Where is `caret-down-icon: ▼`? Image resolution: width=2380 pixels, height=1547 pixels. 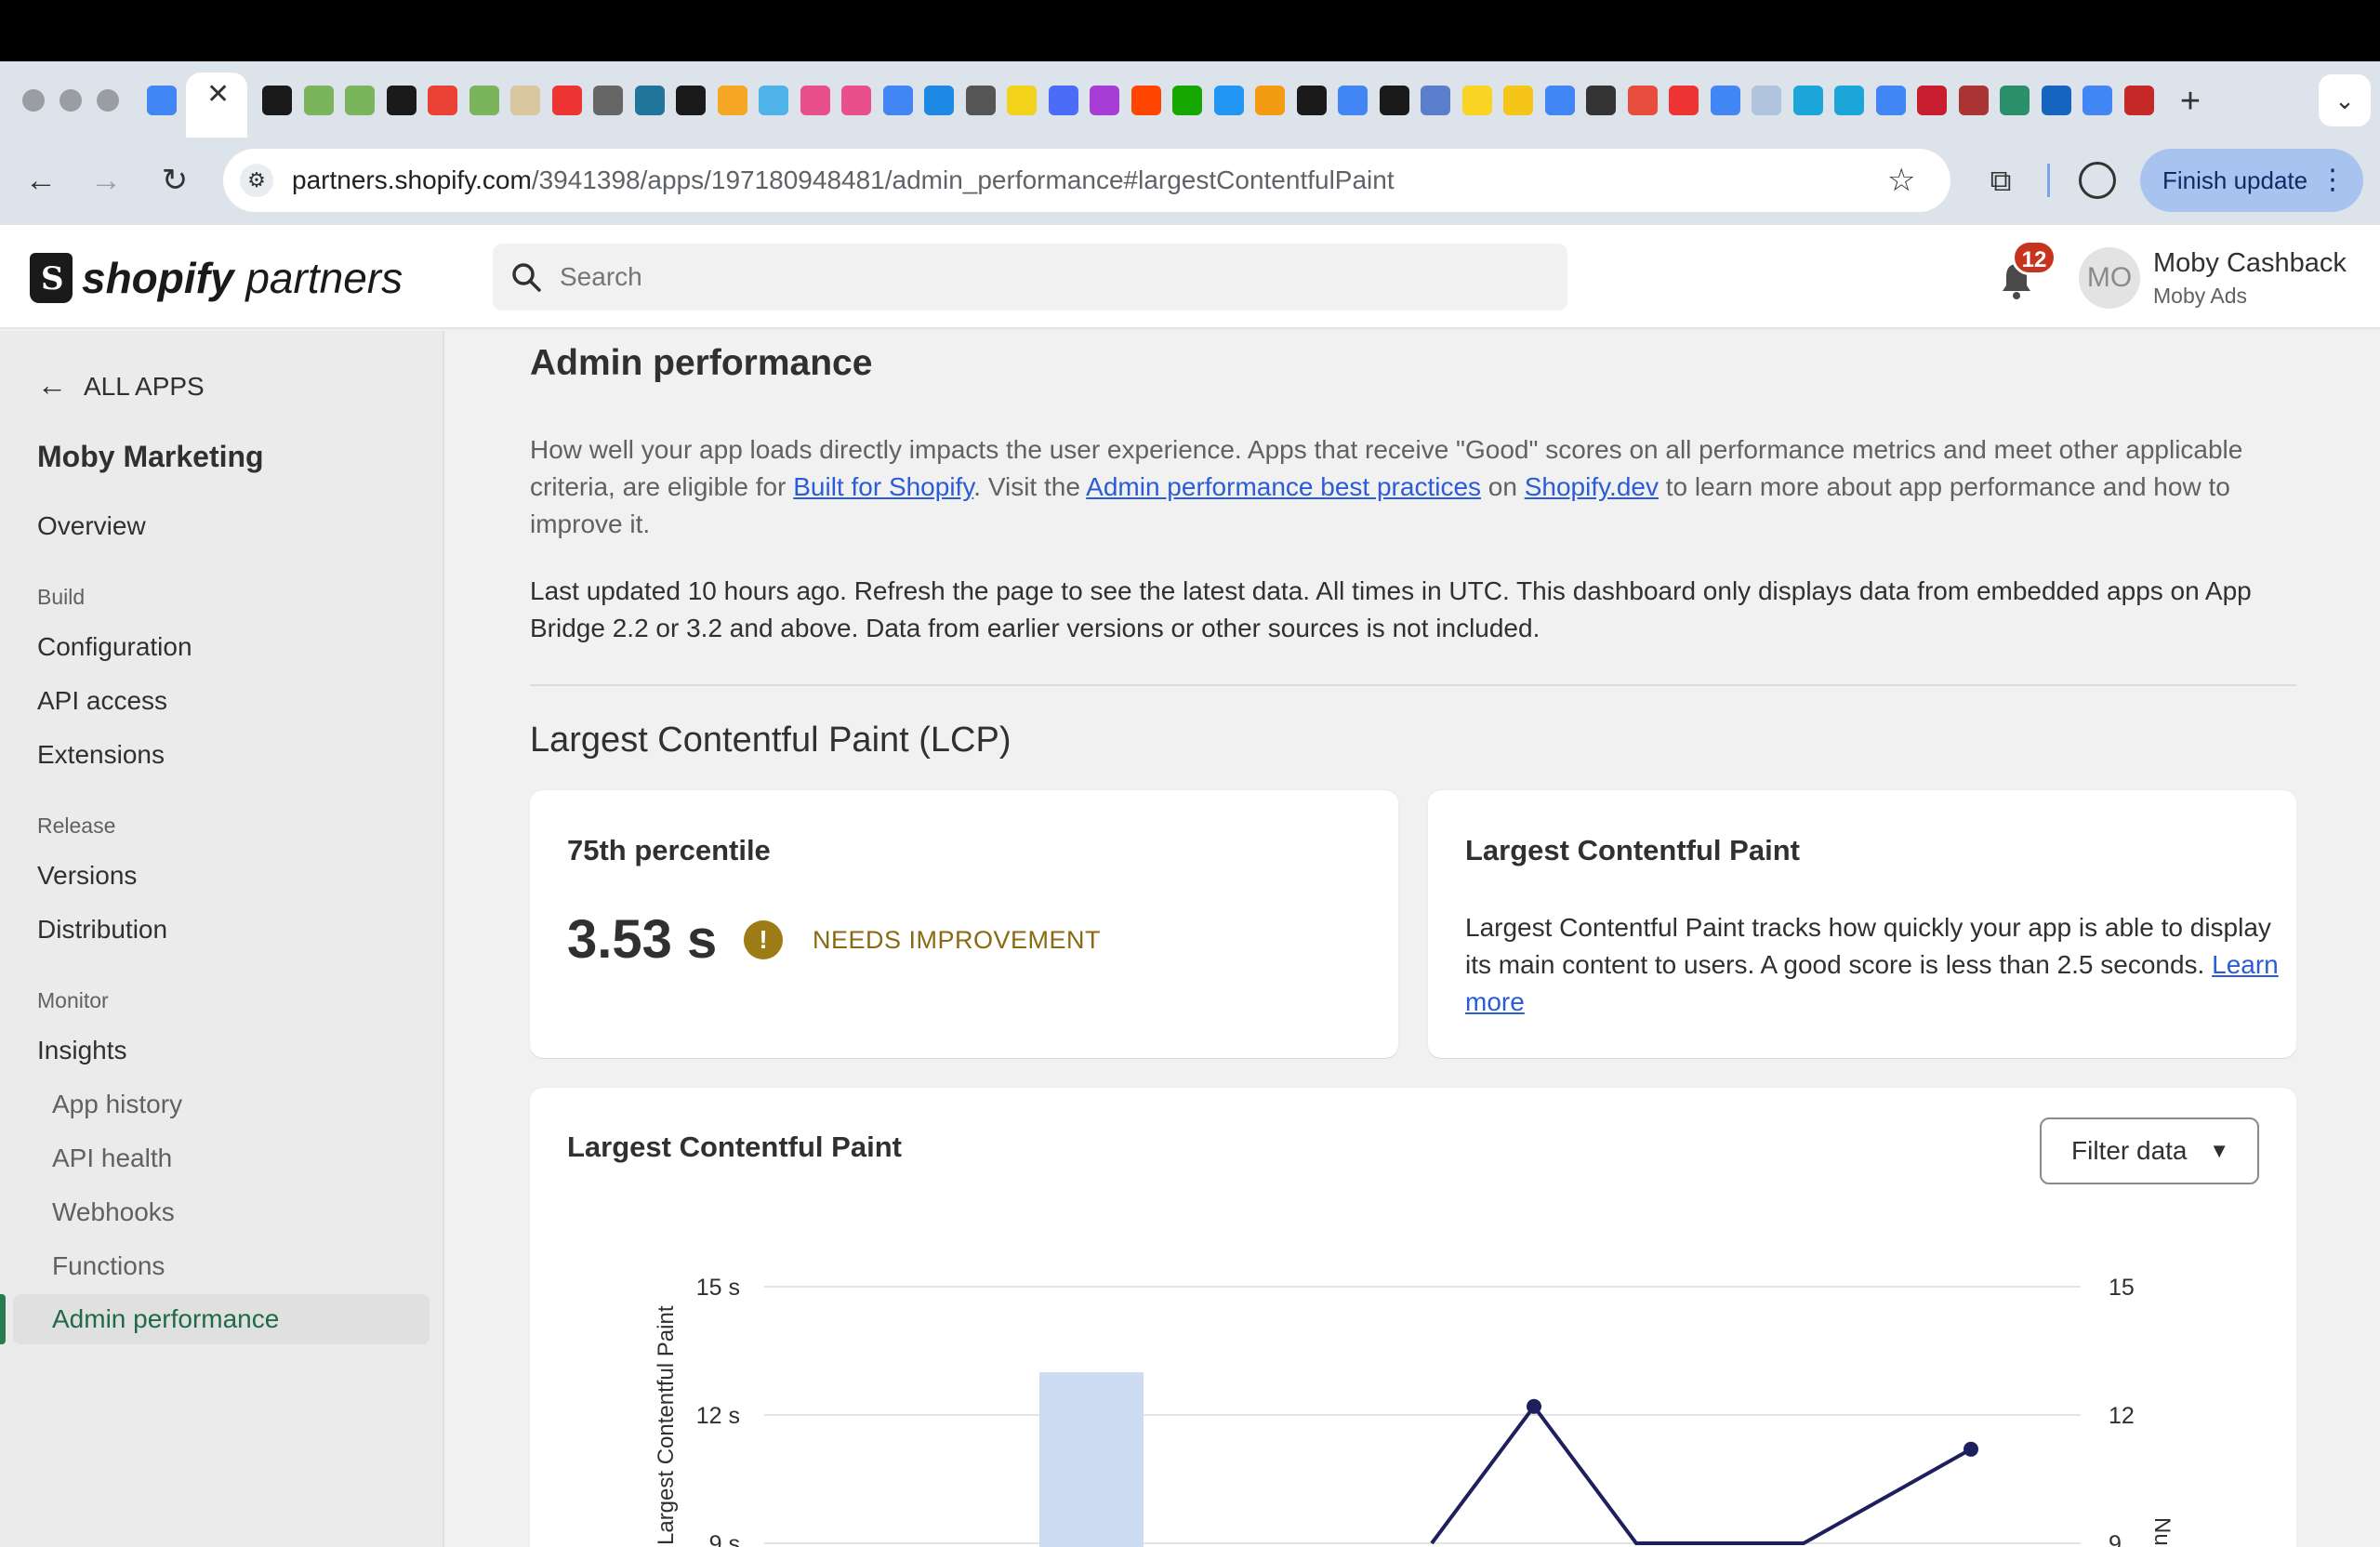
caret-down-icon: ▼ is located at coordinates (2219, 1150).